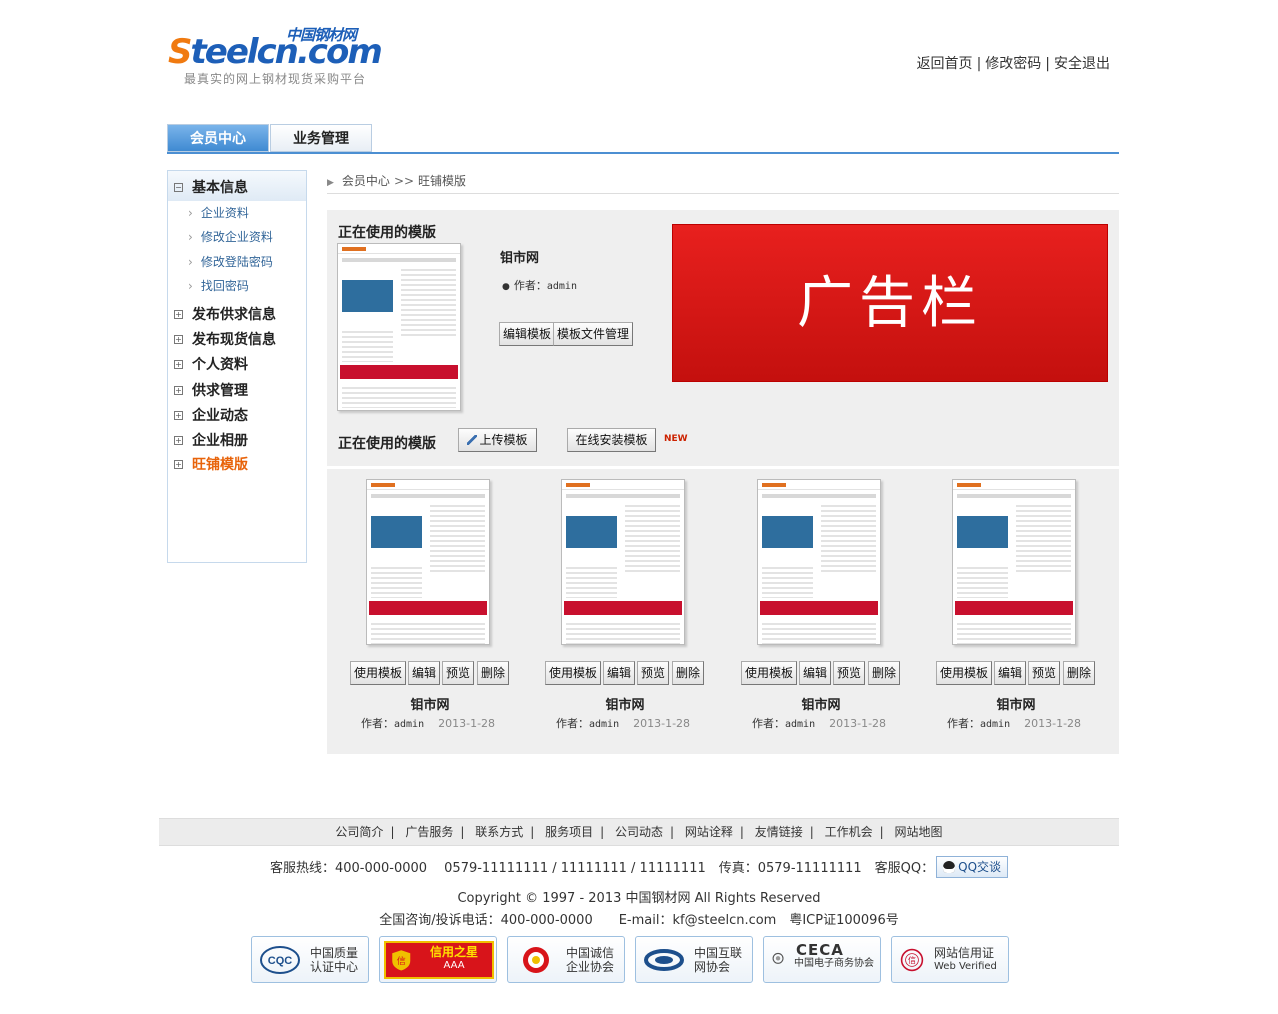 The image size is (1278, 1014). What do you see at coordinates (225, 339) in the screenshot?
I see `sidebar-item-publish-stock: + 发布现货信息` at bounding box center [225, 339].